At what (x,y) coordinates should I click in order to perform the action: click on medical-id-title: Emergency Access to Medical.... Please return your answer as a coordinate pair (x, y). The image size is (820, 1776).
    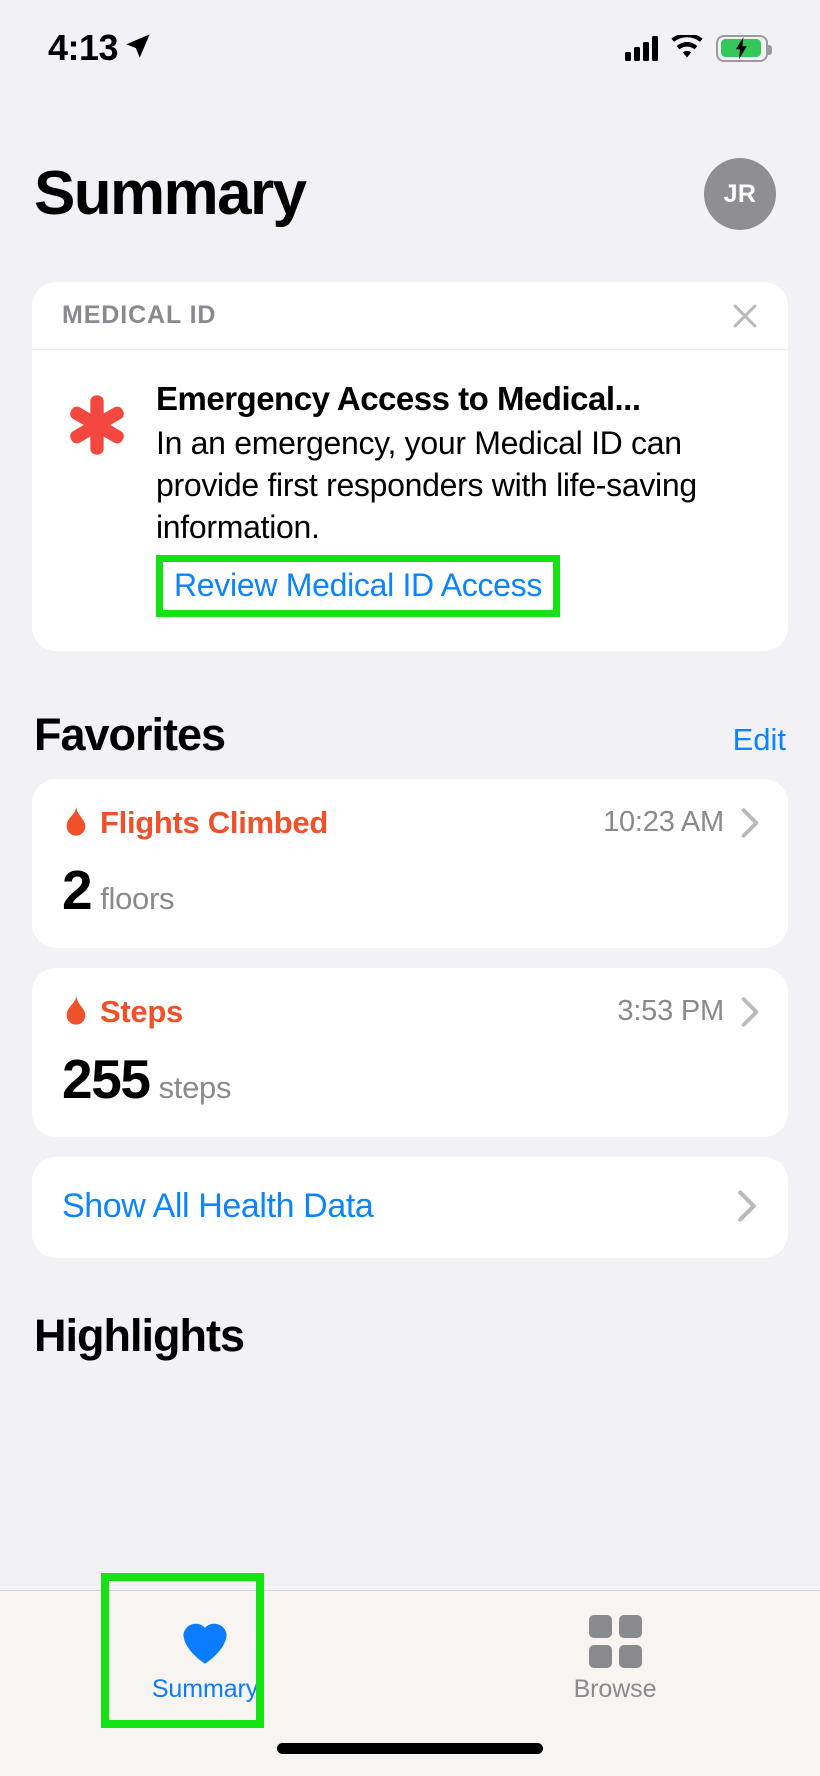
    Looking at the image, I should click on (398, 398).